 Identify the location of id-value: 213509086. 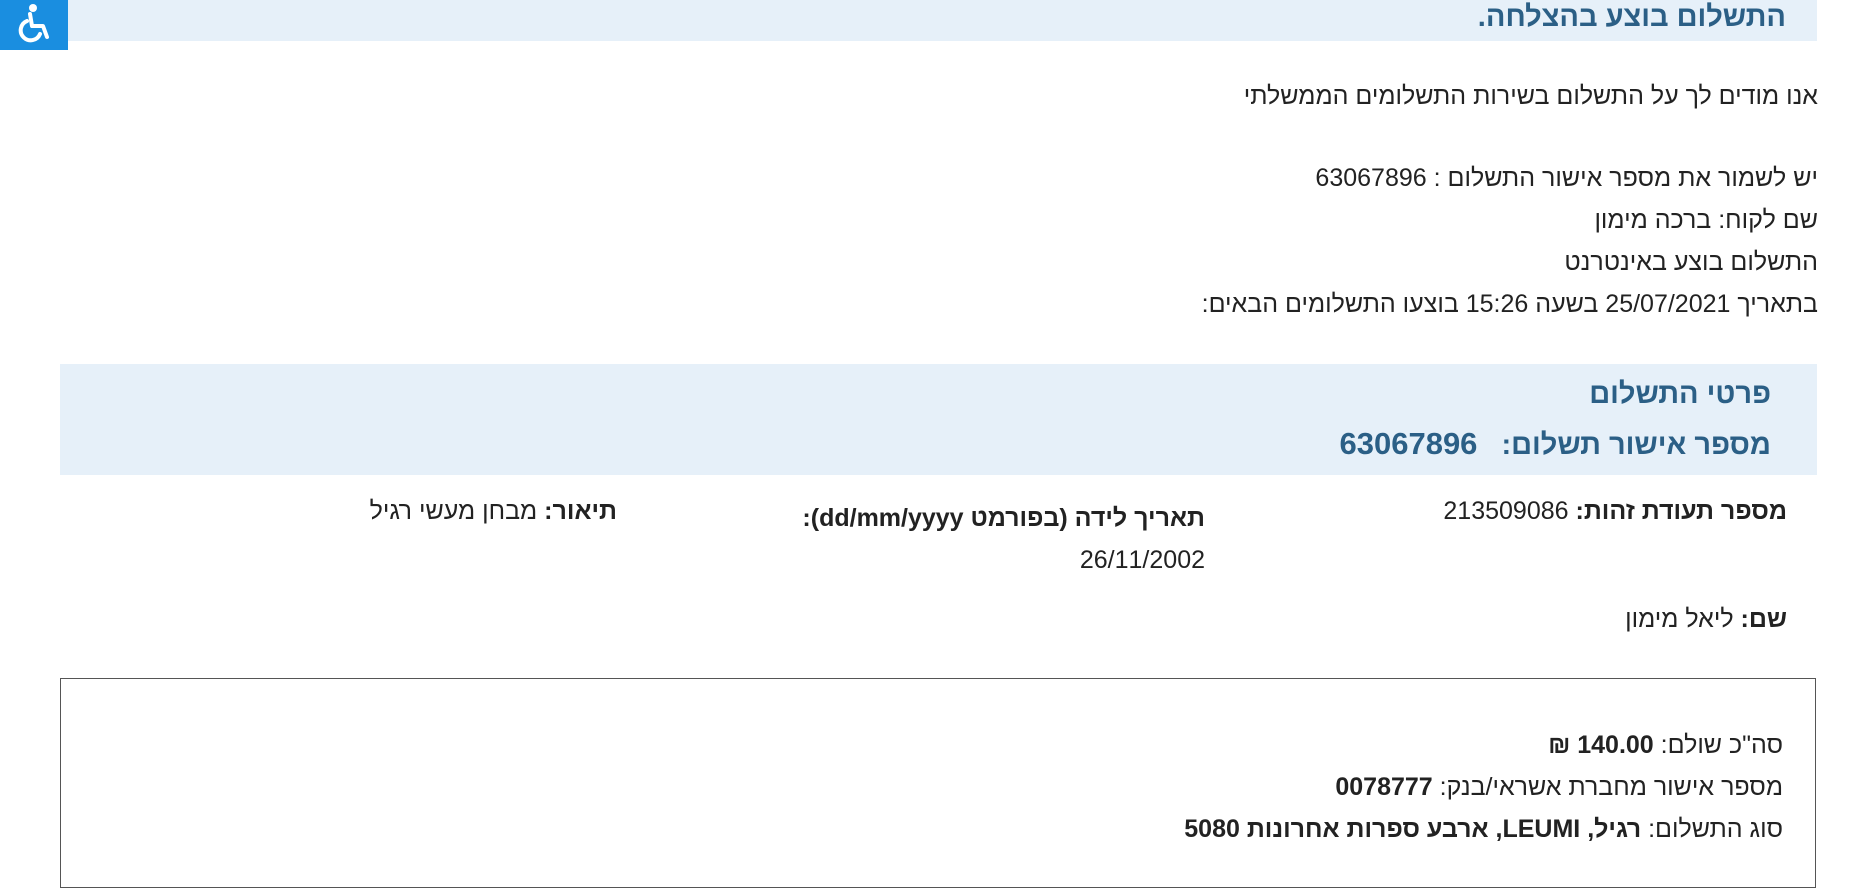
(1506, 511).